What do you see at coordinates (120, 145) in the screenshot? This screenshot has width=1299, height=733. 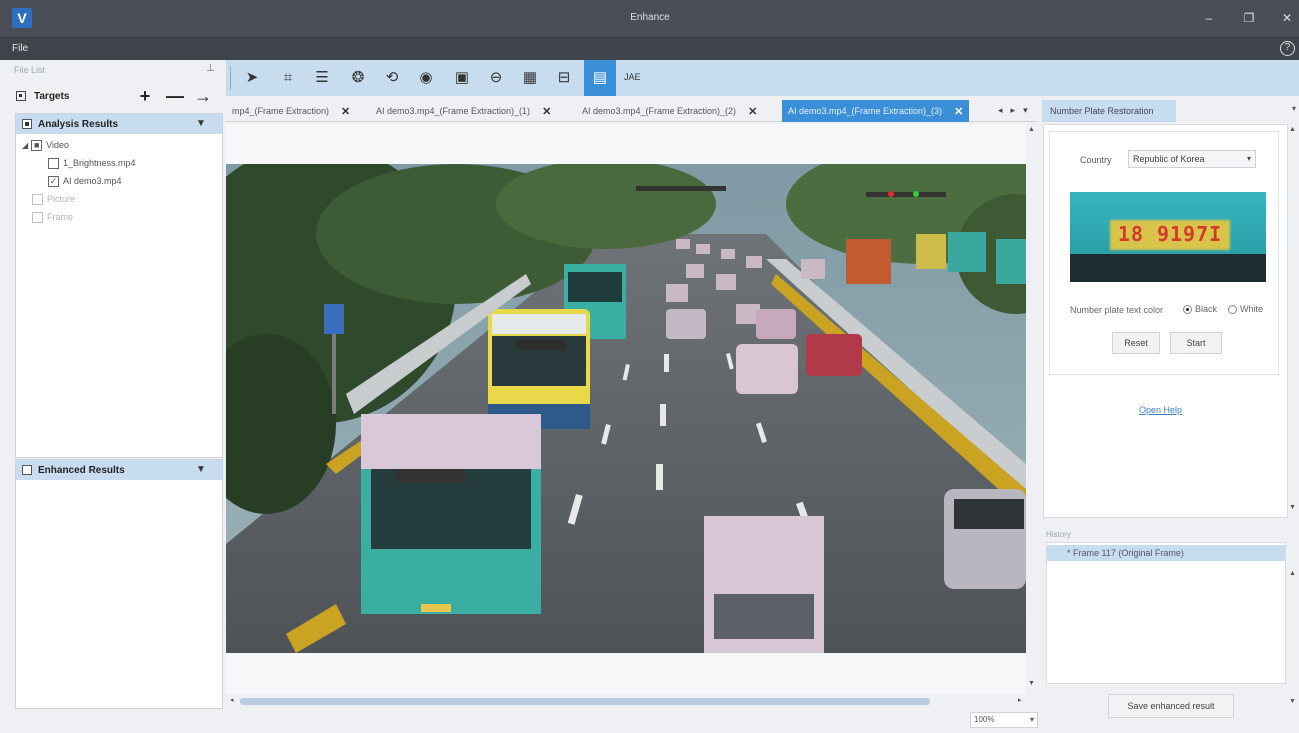 I see `tree-item-video: ◢ ■ Video` at bounding box center [120, 145].